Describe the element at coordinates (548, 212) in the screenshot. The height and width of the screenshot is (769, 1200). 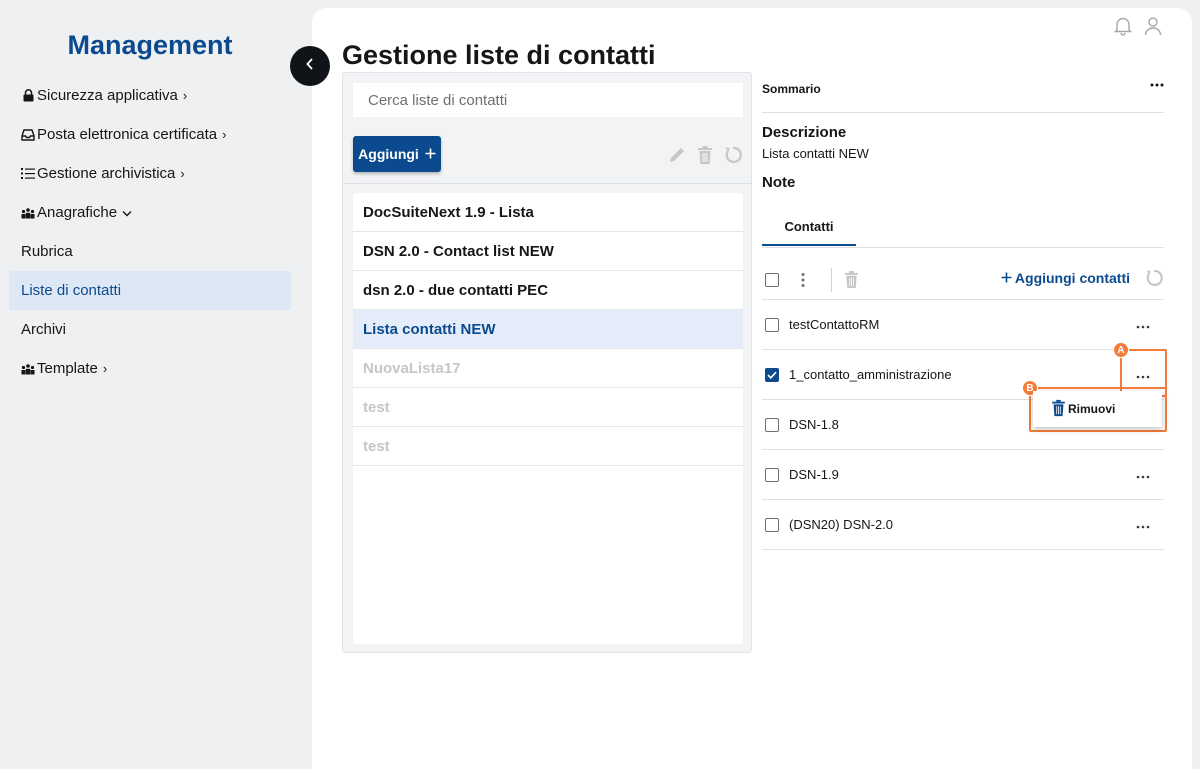
I see `list-item: DocSuiteNext 1.9 - Lista` at that location.